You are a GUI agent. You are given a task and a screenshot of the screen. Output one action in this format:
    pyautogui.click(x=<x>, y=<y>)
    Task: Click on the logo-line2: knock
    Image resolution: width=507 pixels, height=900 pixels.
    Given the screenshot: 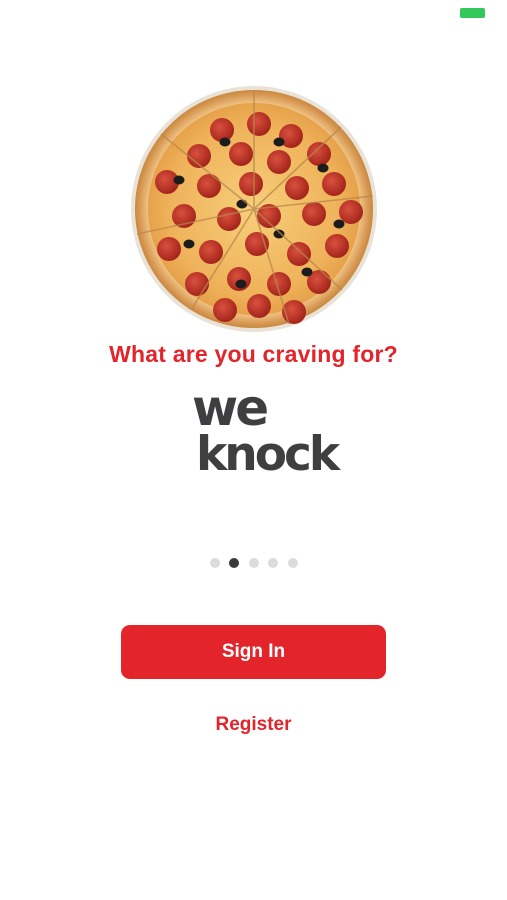 What is the action you would take?
    pyautogui.click(x=269, y=452)
    